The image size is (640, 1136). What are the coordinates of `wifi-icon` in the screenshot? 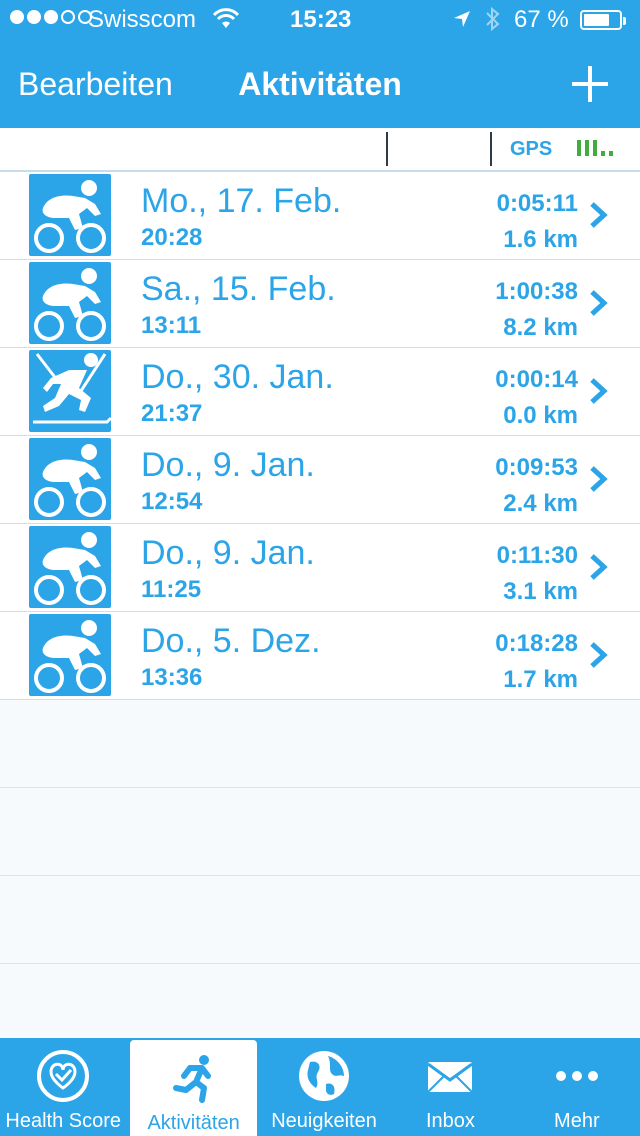 It's located at (226, 22).